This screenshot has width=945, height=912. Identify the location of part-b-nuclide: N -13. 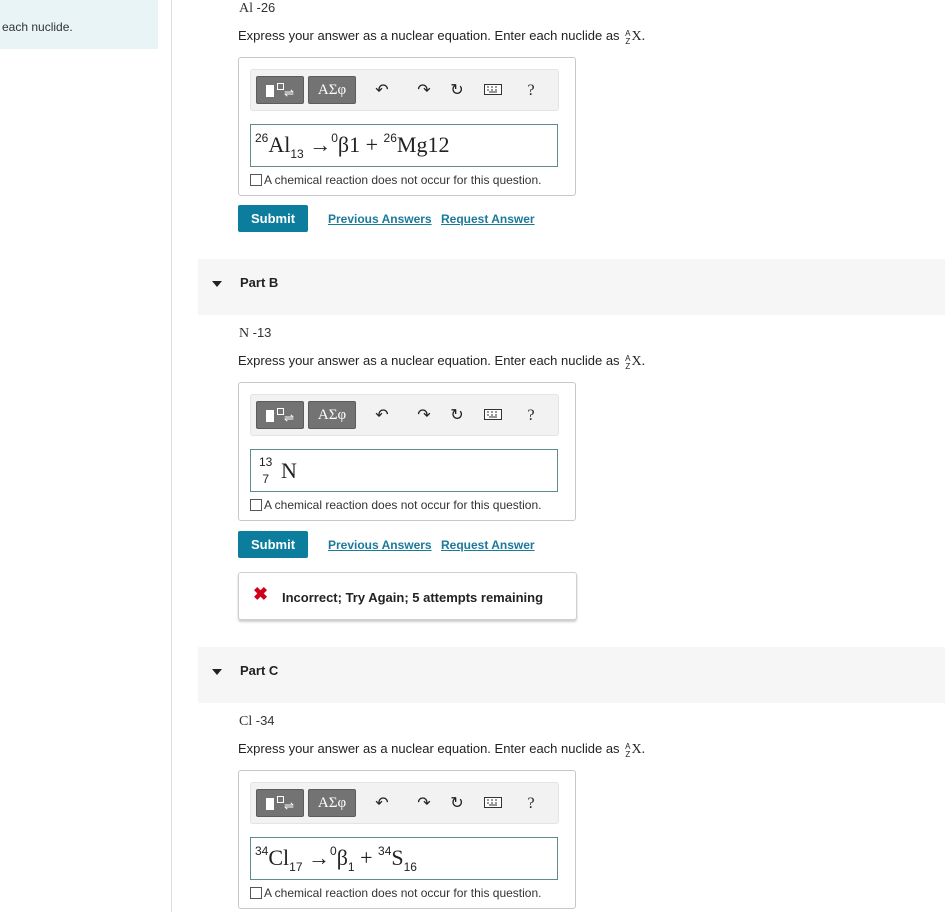
(255, 333).